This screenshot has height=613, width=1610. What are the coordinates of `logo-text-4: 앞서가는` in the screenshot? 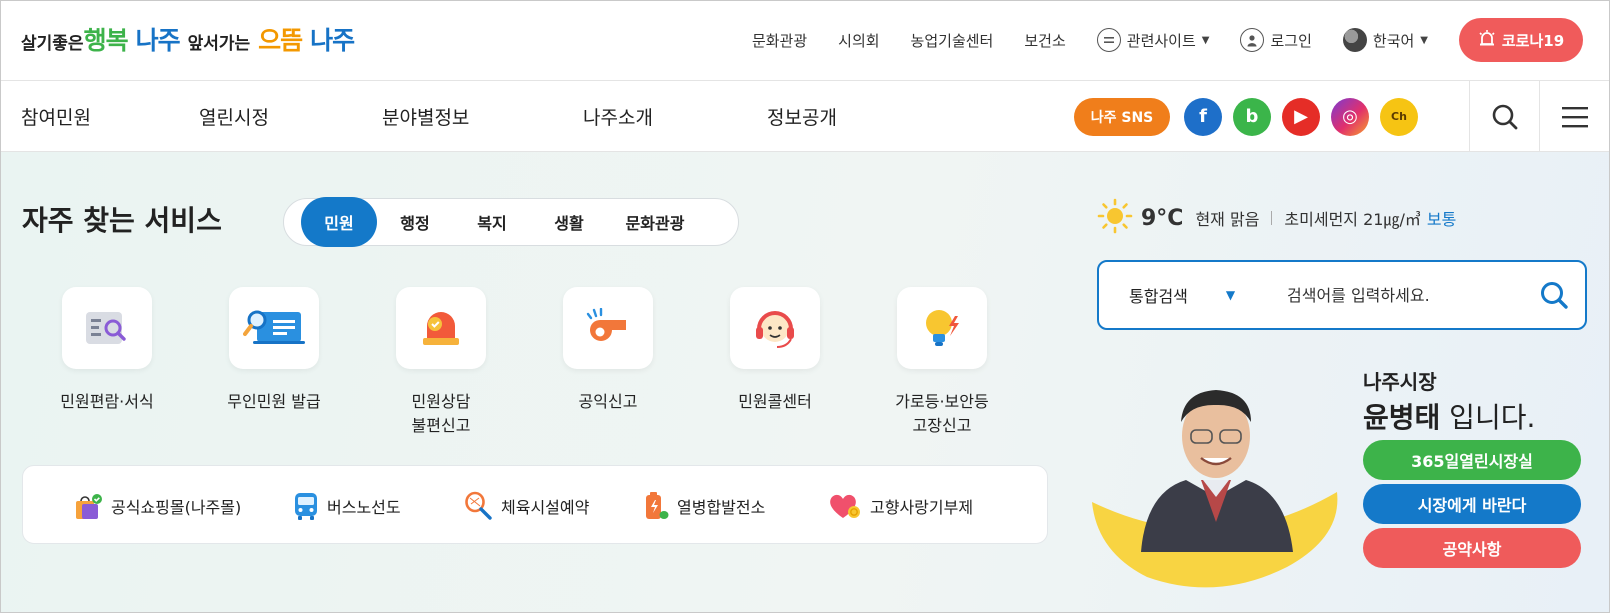 It's located at (219, 44).